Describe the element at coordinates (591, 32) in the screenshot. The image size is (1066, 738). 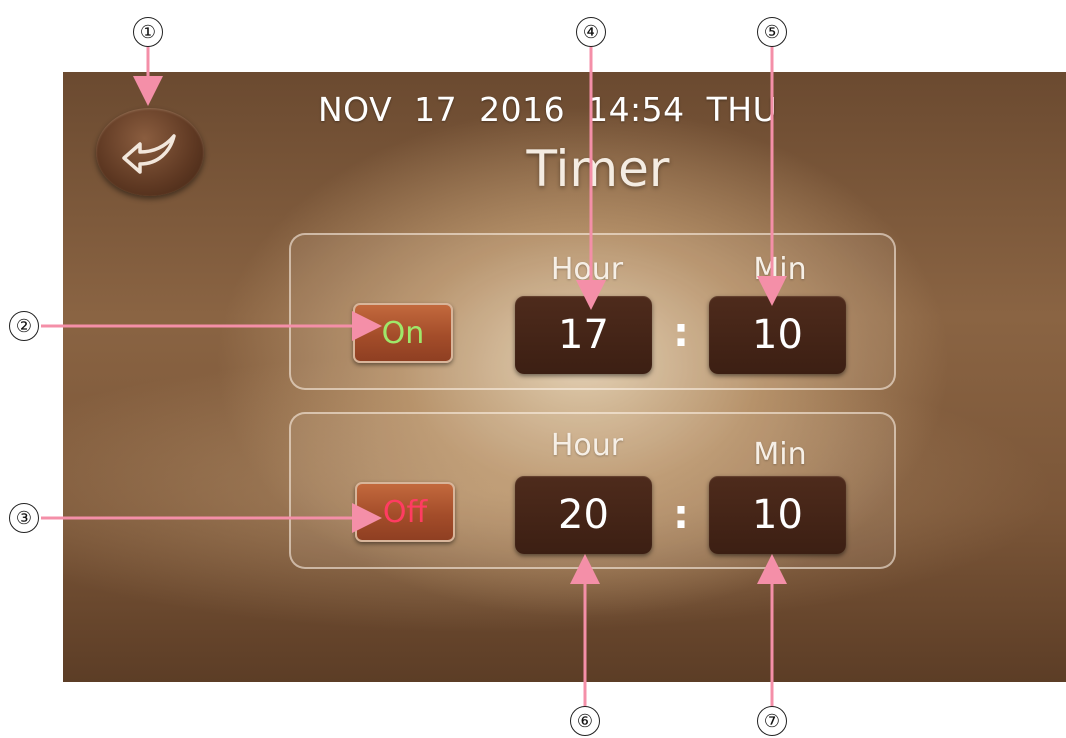
I see `callout-label-4: ④` at that location.